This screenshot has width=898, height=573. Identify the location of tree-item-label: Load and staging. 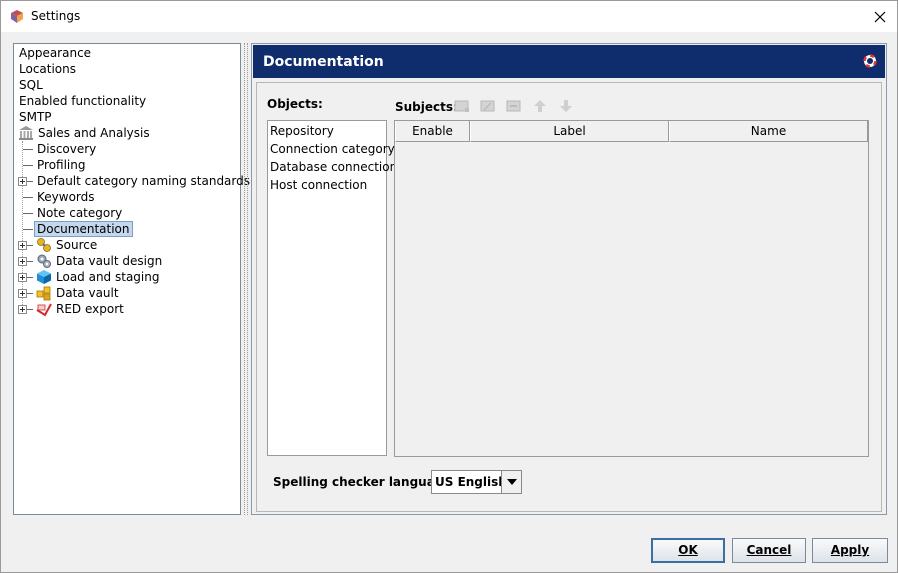
(108, 277).